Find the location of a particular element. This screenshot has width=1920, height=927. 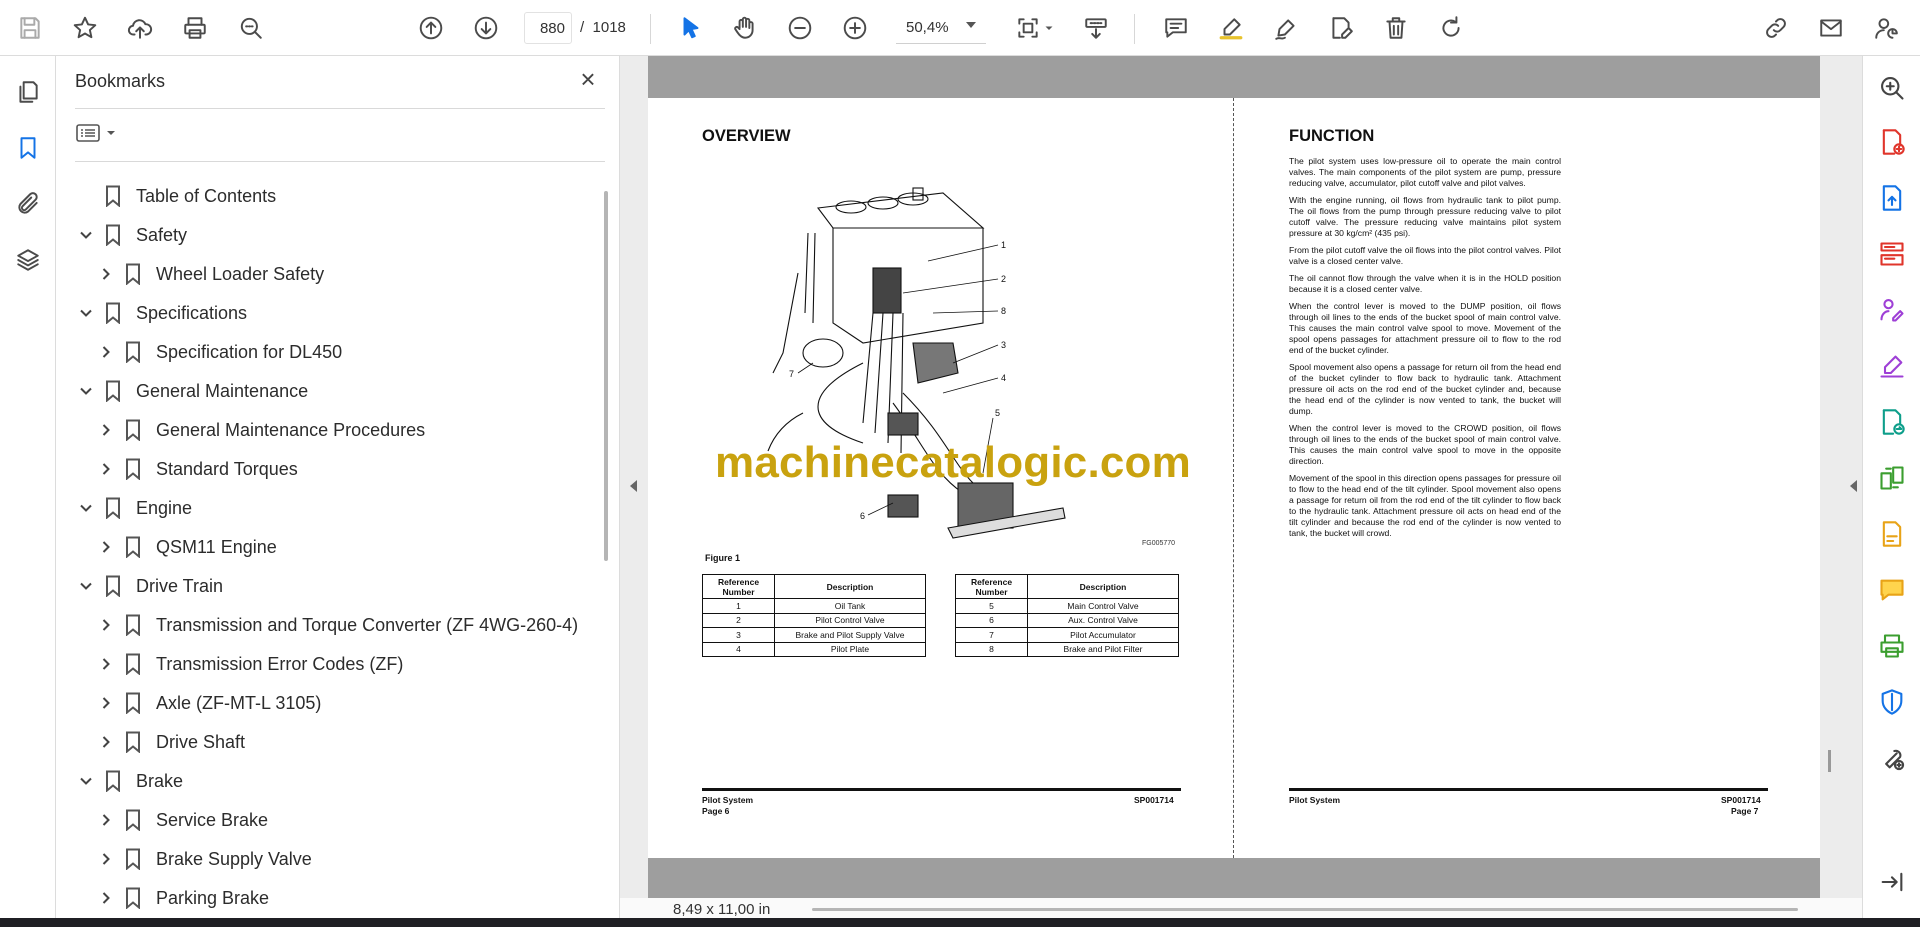

bookmark-item: Brake Supply Valve is located at coordinates (204, 859).